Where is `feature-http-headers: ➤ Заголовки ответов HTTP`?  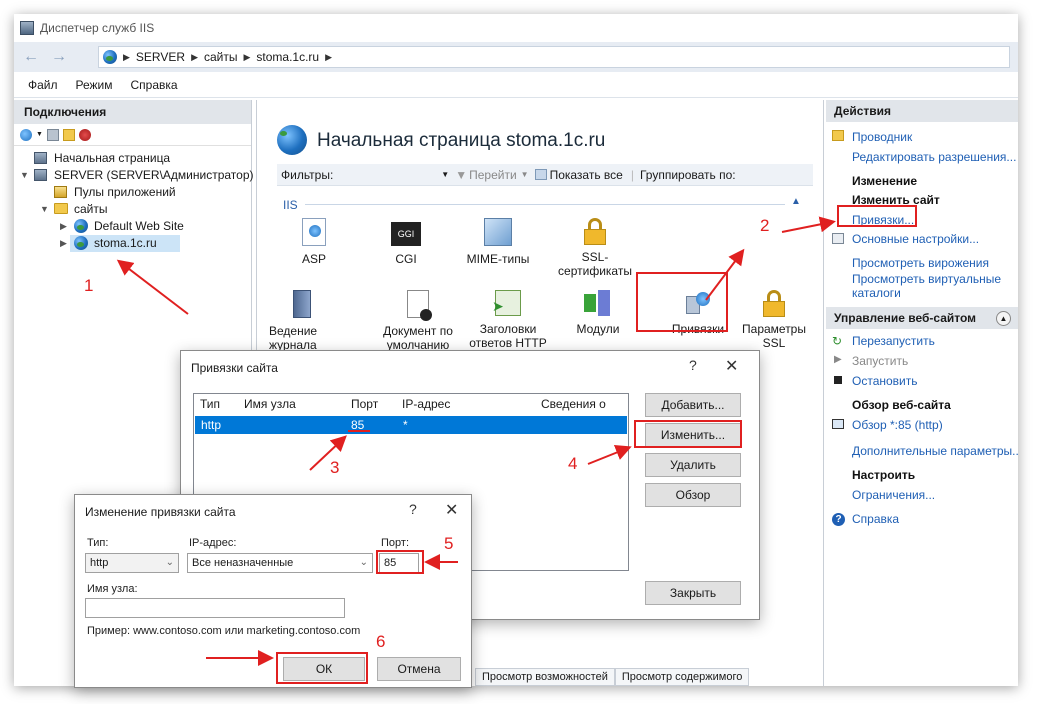
feature-http-headers: ➤ Заголовки ответов HTTP is located at coordinates (508, 320).